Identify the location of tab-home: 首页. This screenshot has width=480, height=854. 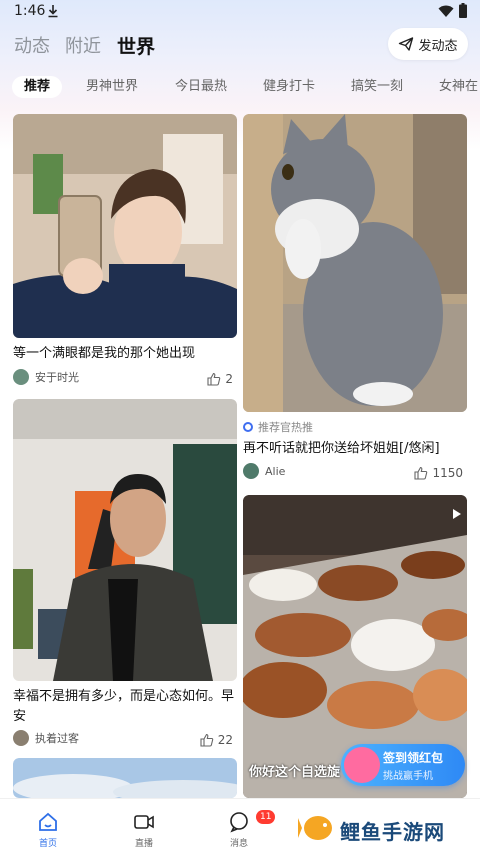
(48, 830).